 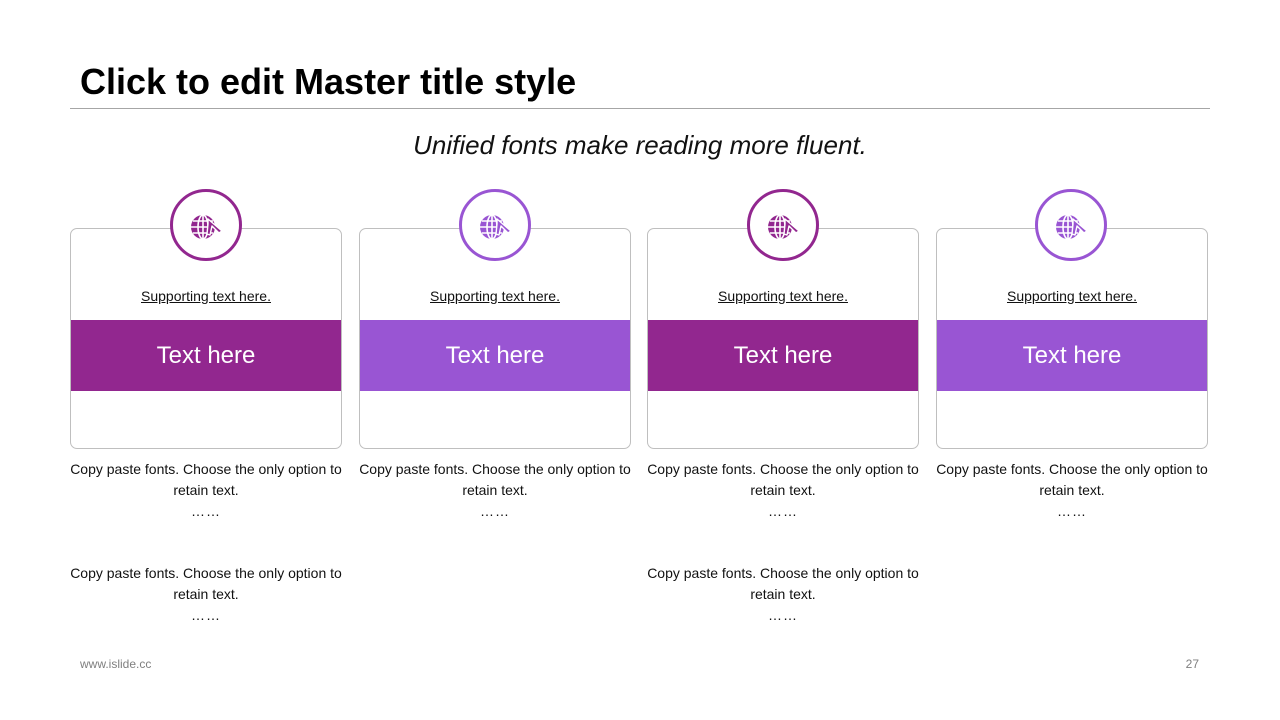 I want to click on slide-title: Click to edit Master title style, so click(x=328, y=82).